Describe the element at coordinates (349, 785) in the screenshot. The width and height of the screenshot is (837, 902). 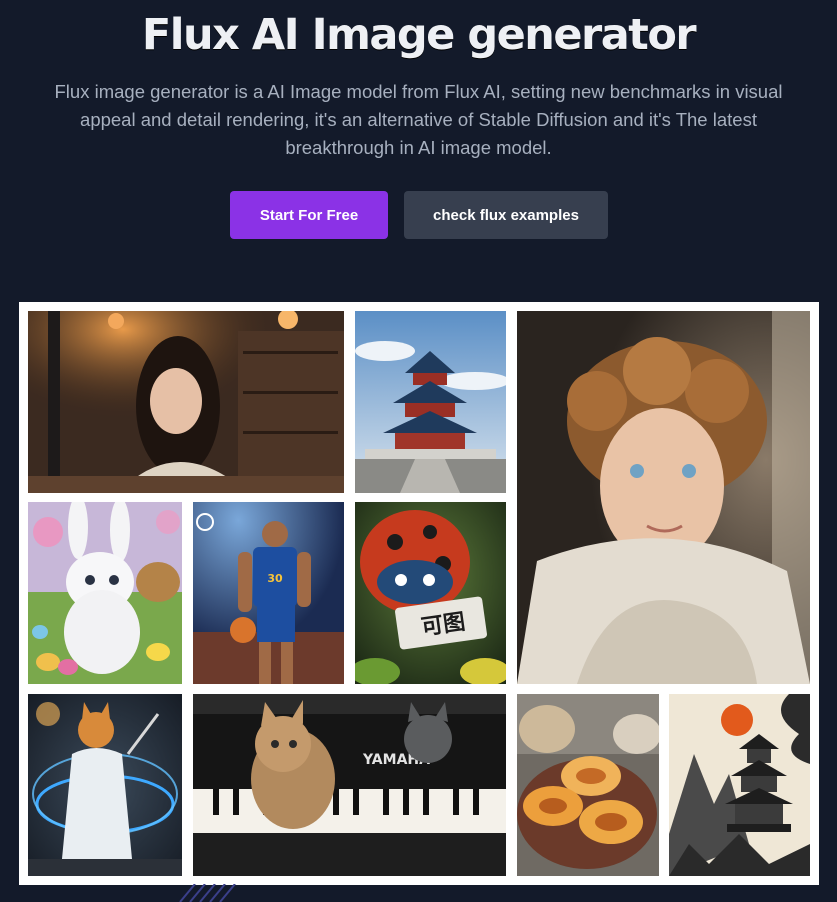
I see `gallery-image-piano-kittens: YAMAHA` at that location.